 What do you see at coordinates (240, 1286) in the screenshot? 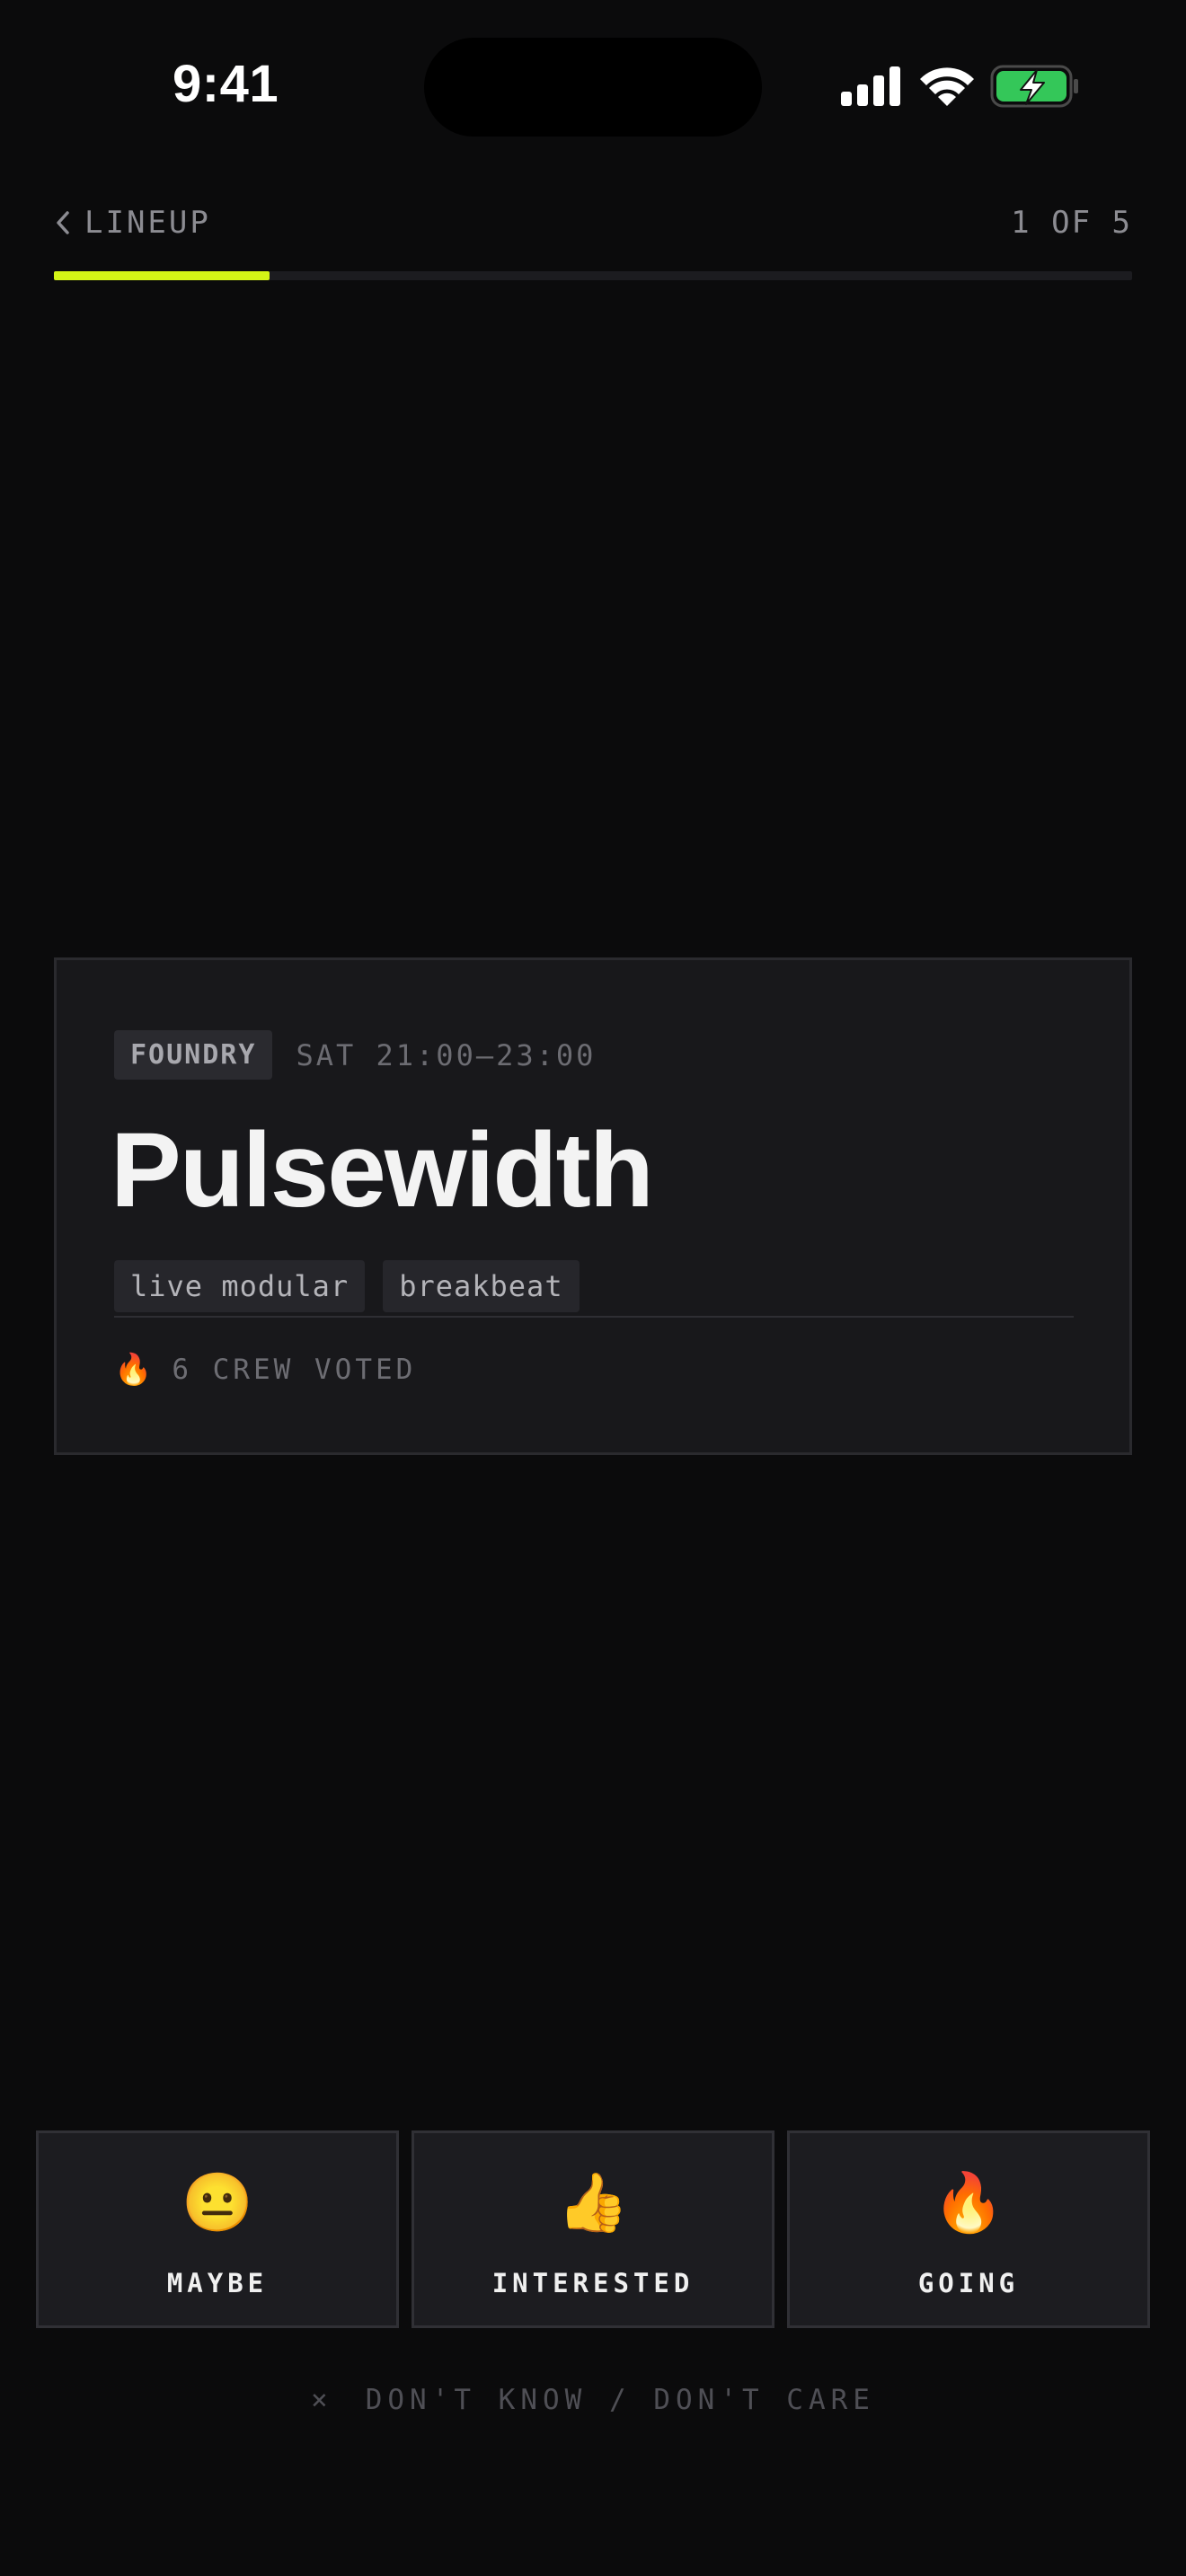
I see `genre-tag: live modular` at bounding box center [240, 1286].